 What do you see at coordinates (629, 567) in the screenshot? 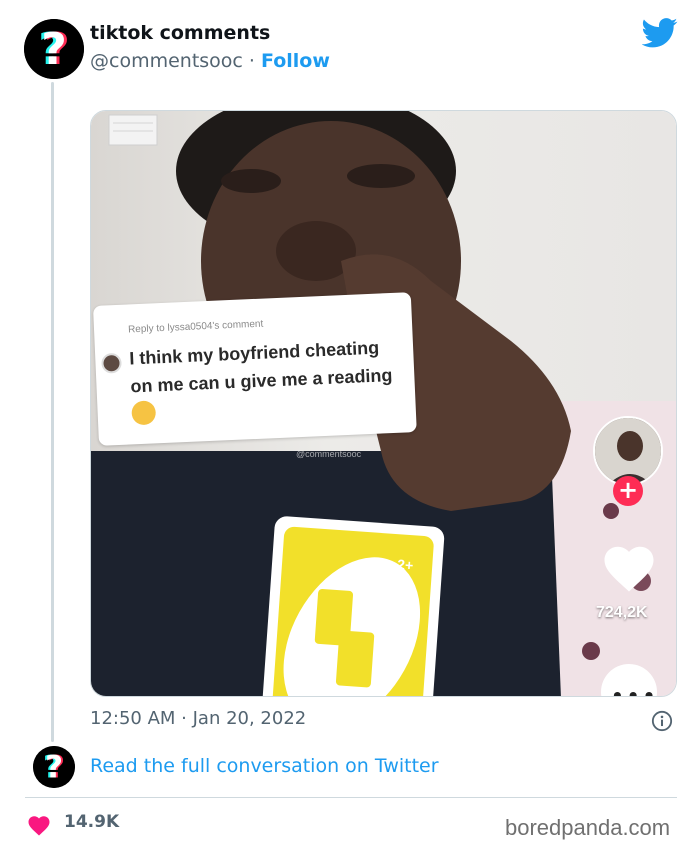
I see `tiktok-heart-icon` at bounding box center [629, 567].